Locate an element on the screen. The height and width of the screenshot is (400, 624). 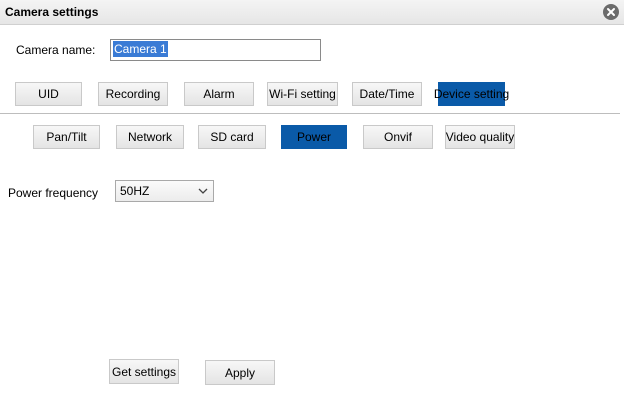
apply-button: Apply is located at coordinates (240, 372).